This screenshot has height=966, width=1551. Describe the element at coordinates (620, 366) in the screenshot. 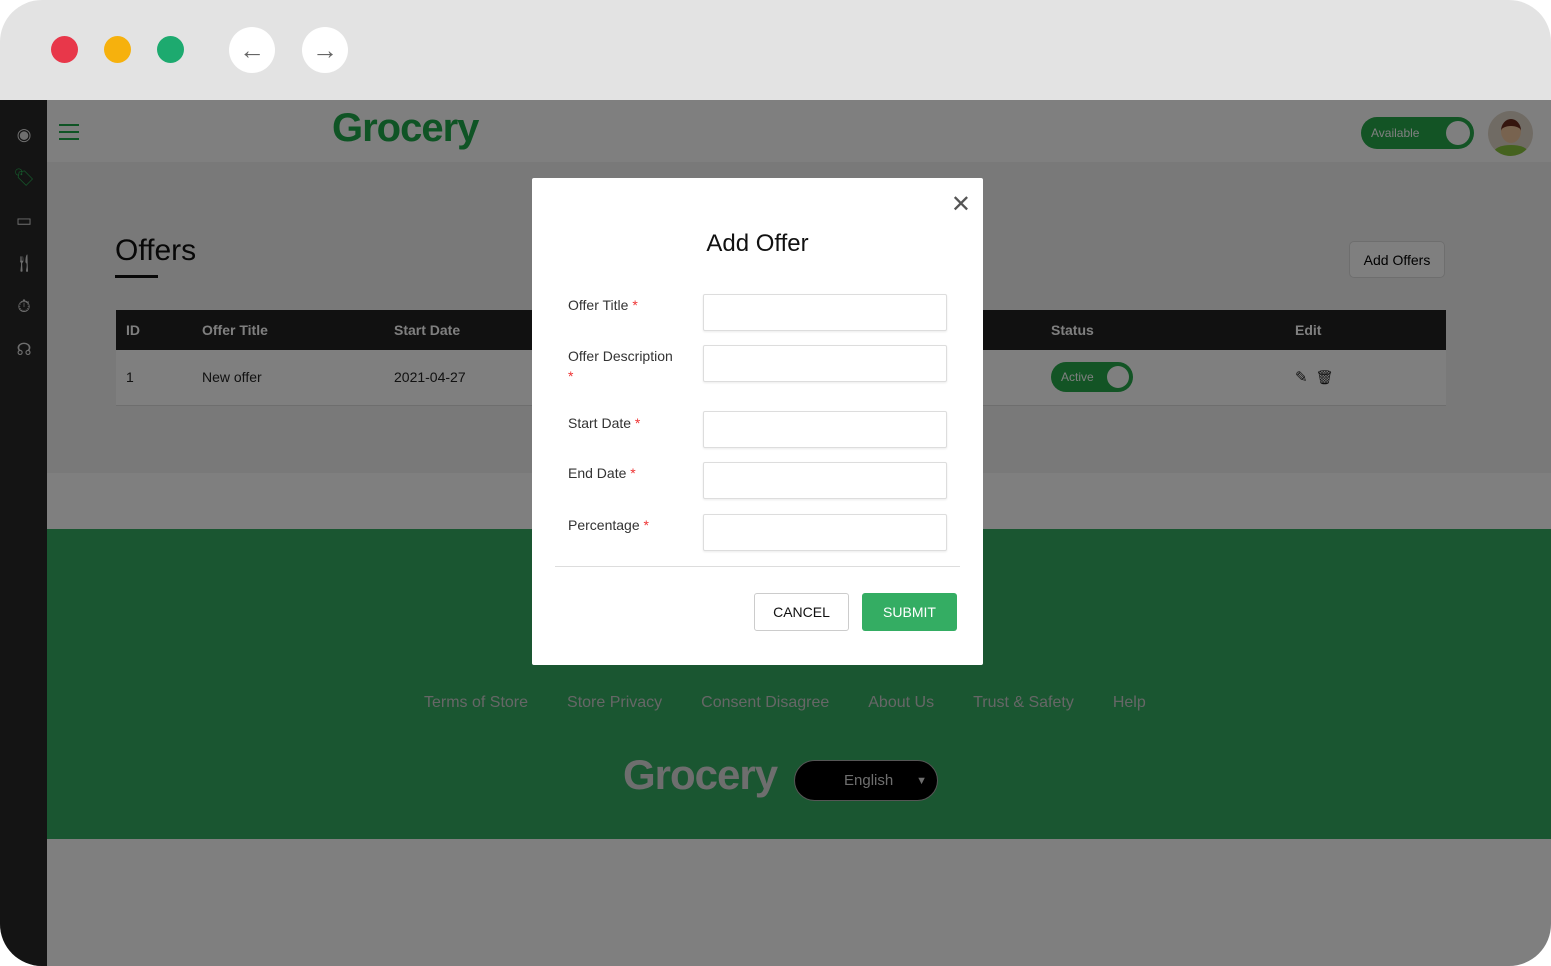

I see `offer-description-label: Offer Description *` at that location.